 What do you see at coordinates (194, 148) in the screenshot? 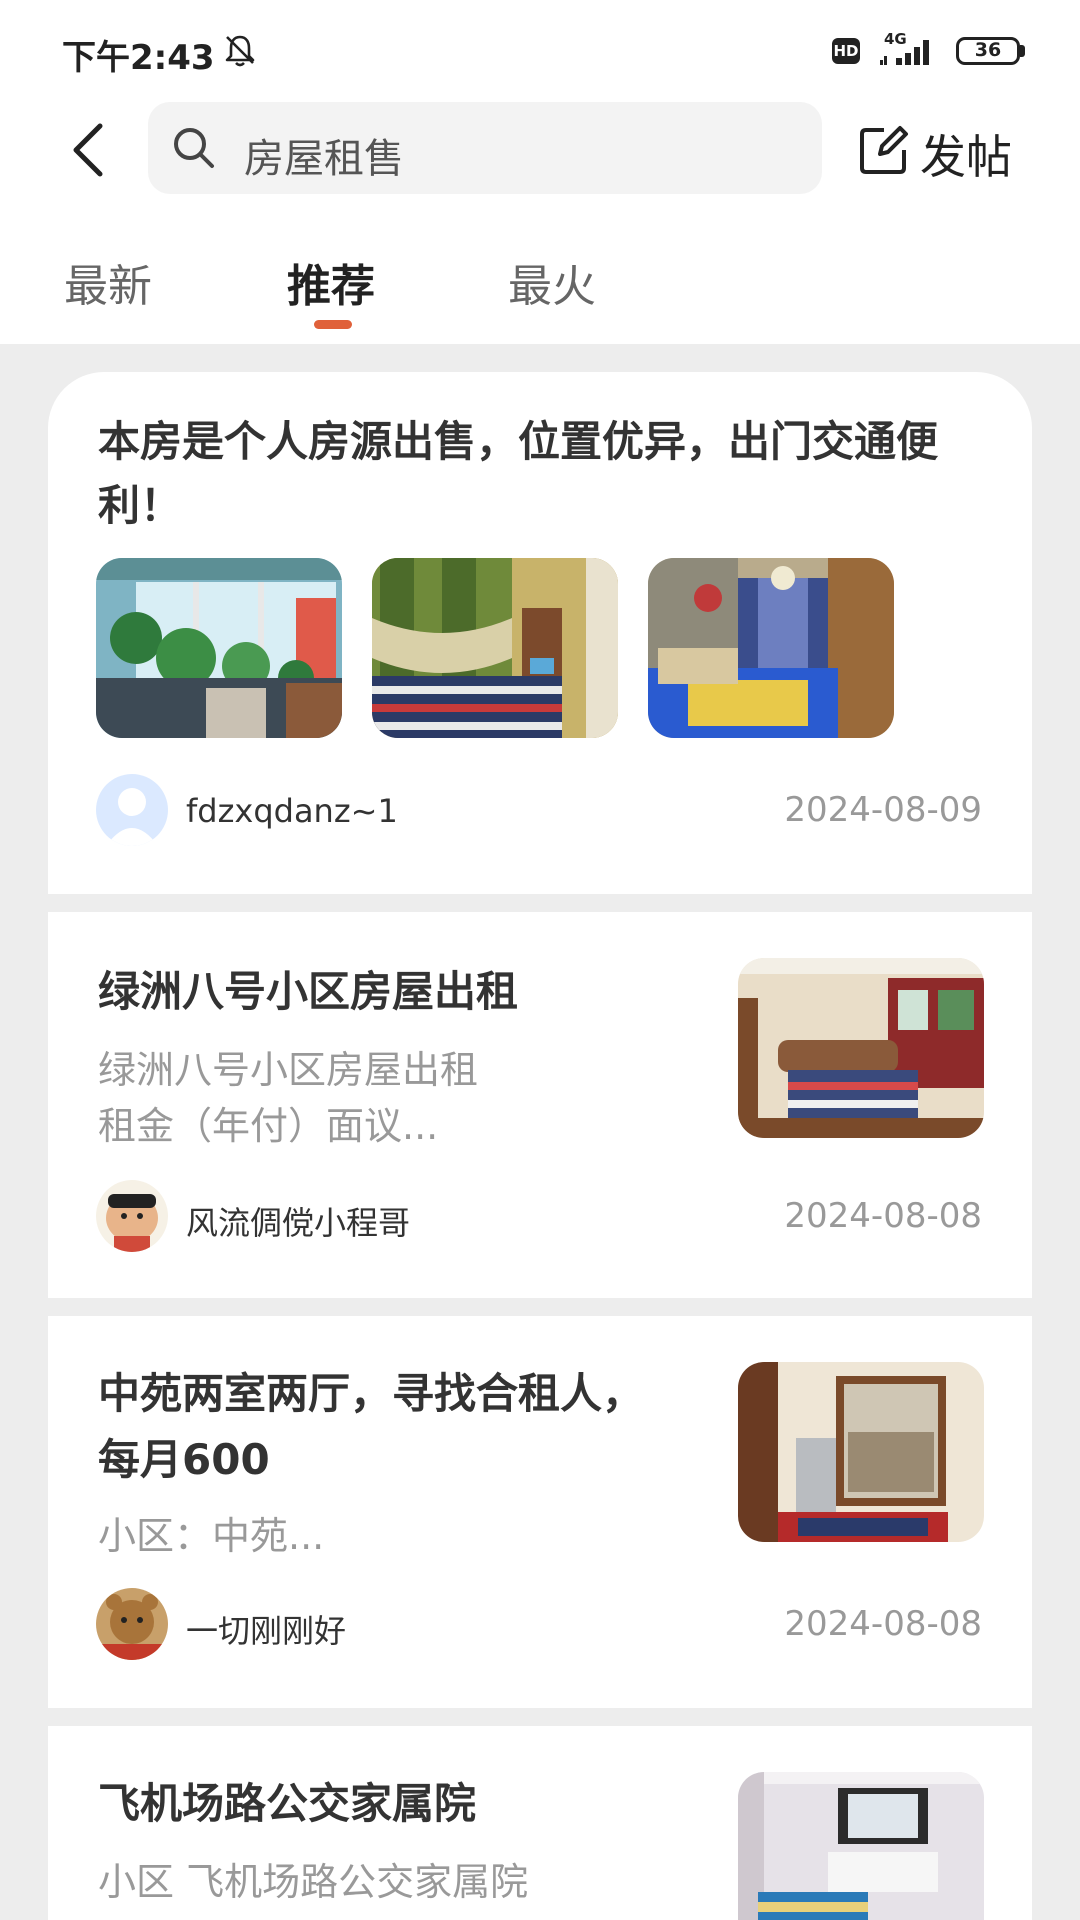
I see `search-icon` at bounding box center [194, 148].